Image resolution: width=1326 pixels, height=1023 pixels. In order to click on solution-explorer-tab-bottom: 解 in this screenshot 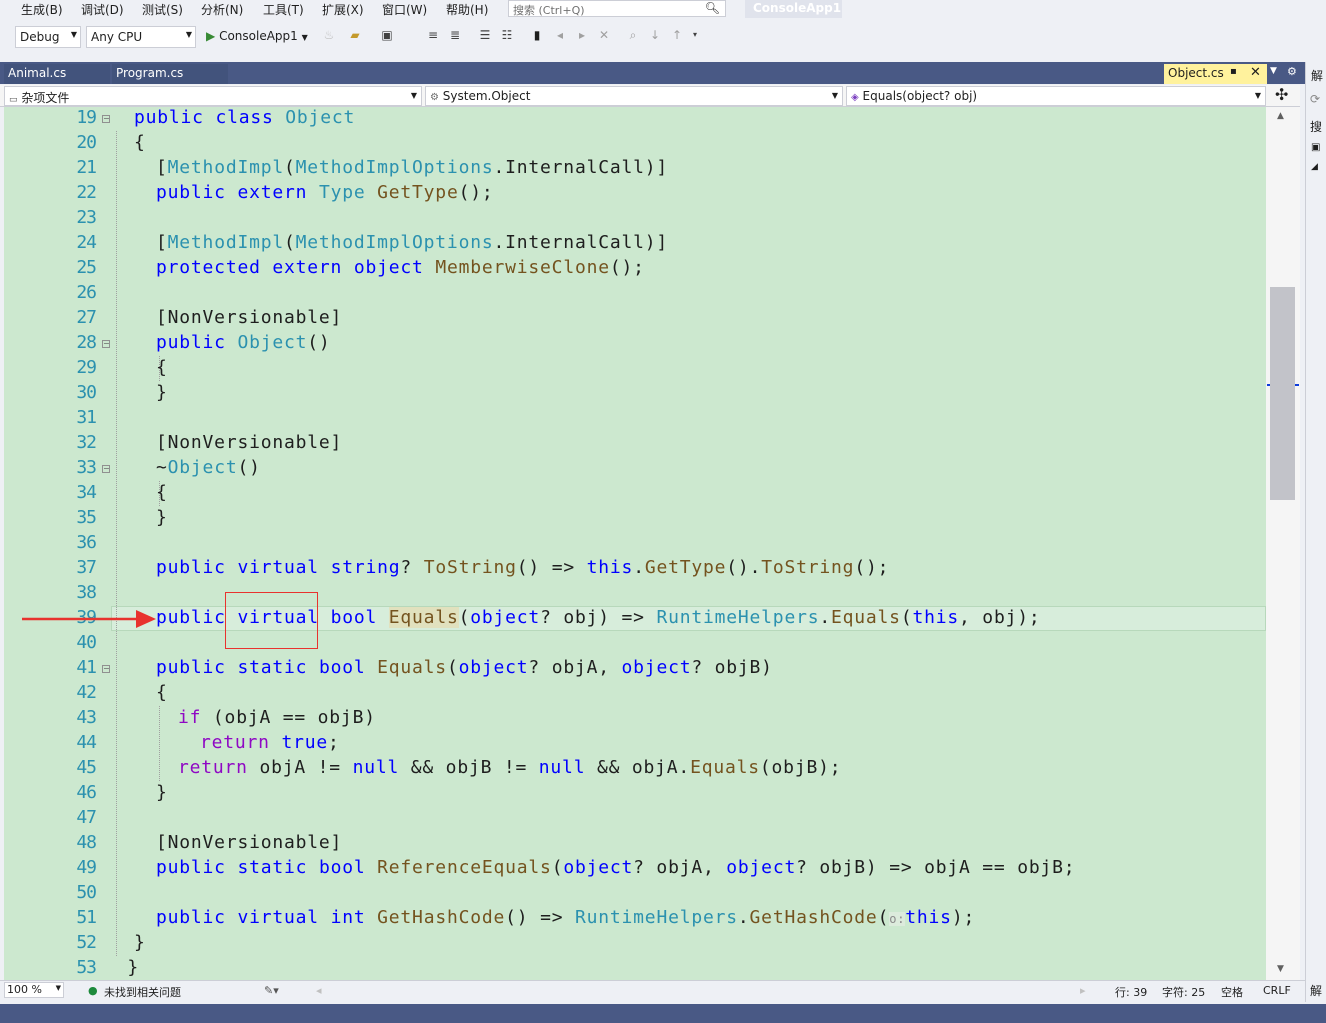, I will do `click(1316, 990)`.